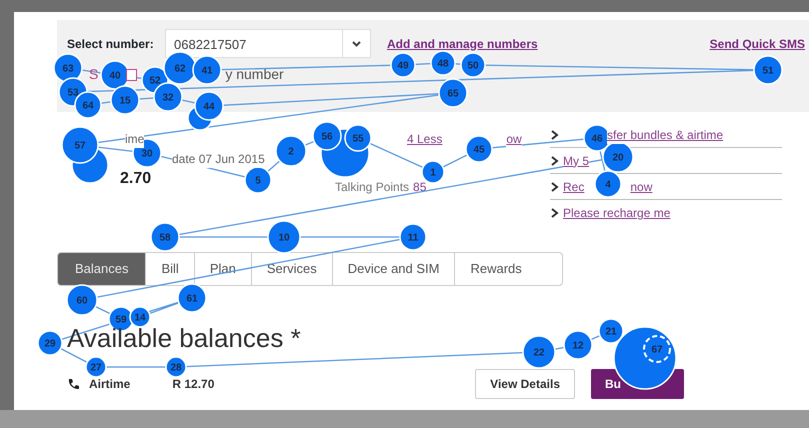  What do you see at coordinates (539, 352) in the screenshot?
I see `fixation-marker: 22` at bounding box center [539, 352].